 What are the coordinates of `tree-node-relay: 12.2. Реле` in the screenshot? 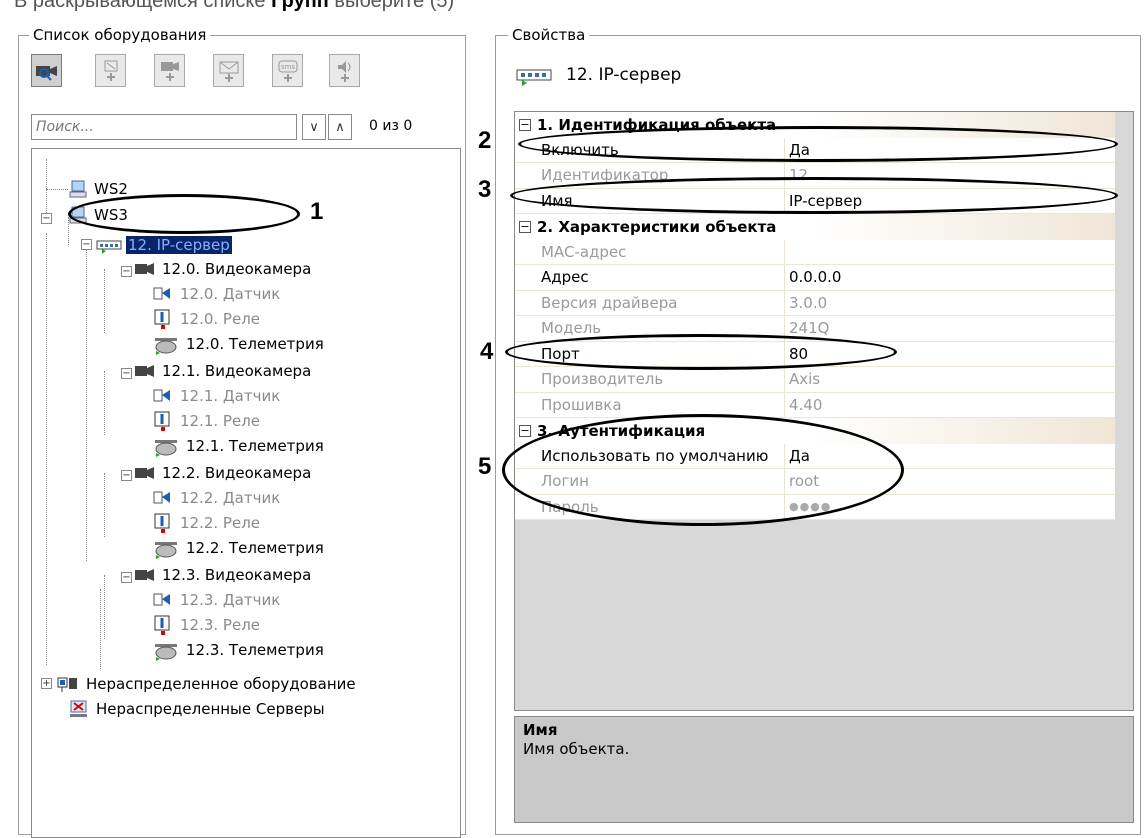 It's located at (207, 523).